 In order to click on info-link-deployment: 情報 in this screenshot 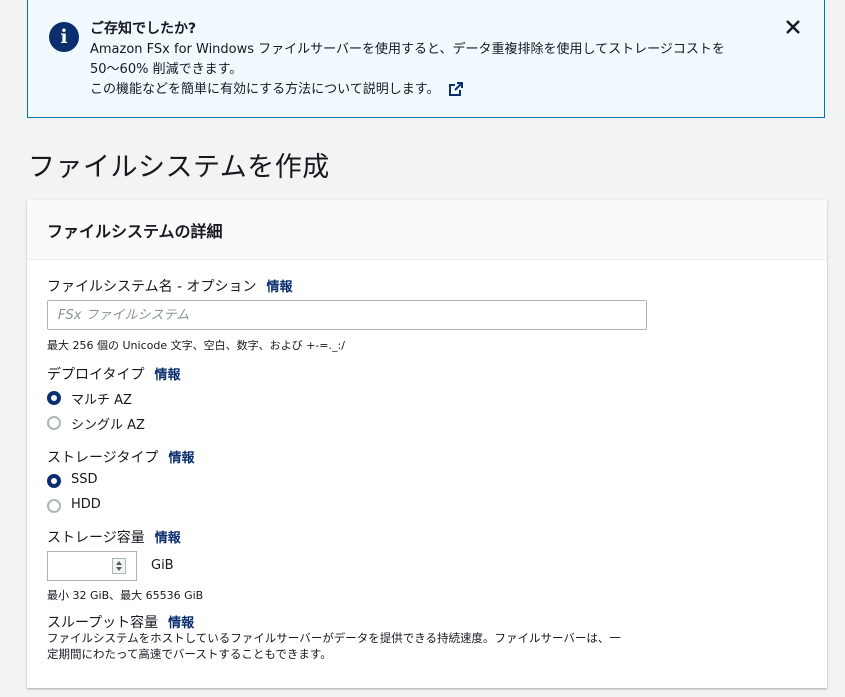, I will do `click(167, 375)`.